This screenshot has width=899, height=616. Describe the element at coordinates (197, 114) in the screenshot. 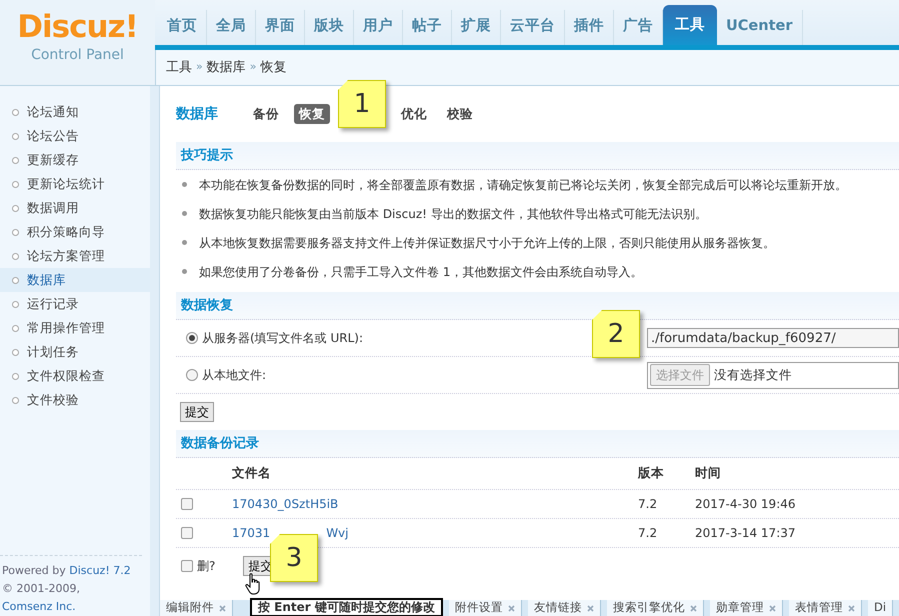

I see `page-title: 数据库` at that location.